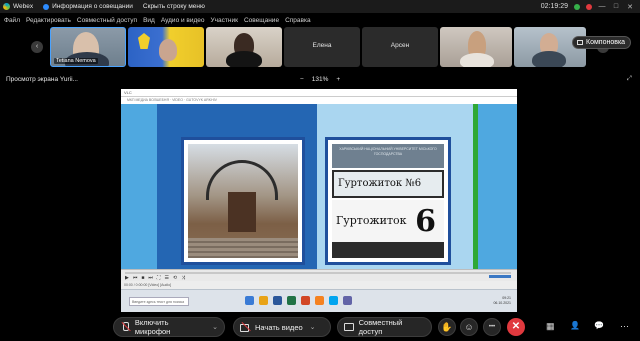 This screenshot has height=341, width=640. I want to click on meeting-timer: 02:19:29, so click(554, 6).